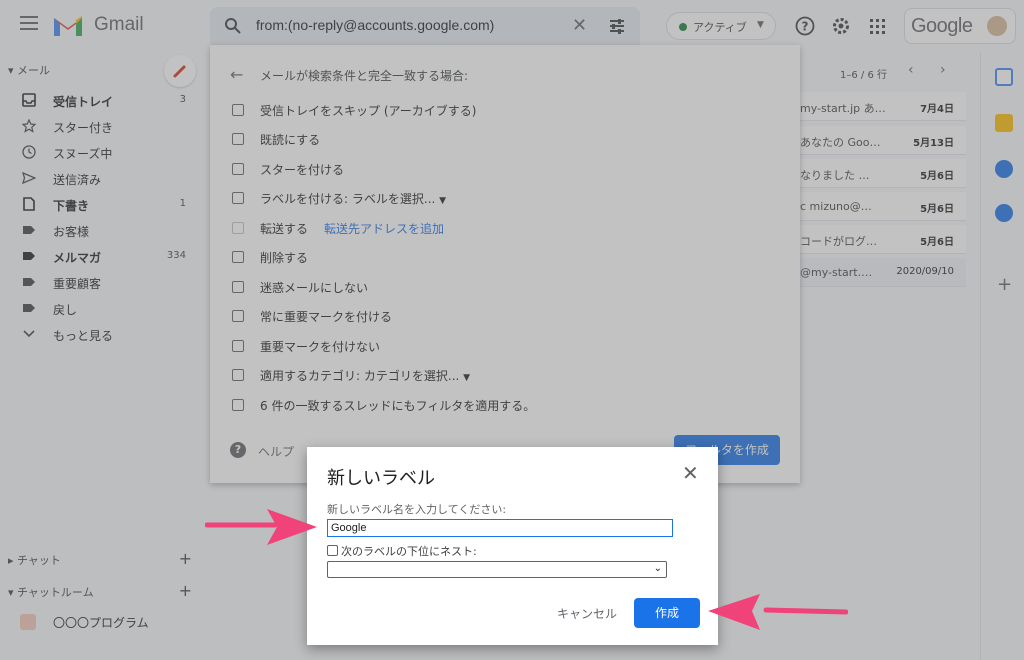  What do you see at coordinates (690, 473) in the screenshot?
I see `close-icon: ✕` at bounding box center [690, 473].